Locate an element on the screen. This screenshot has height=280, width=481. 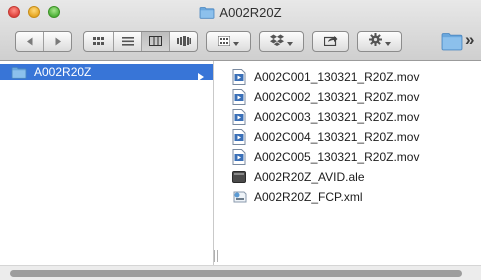
horizontal-scrollbar is located at coordinates (240, 272).